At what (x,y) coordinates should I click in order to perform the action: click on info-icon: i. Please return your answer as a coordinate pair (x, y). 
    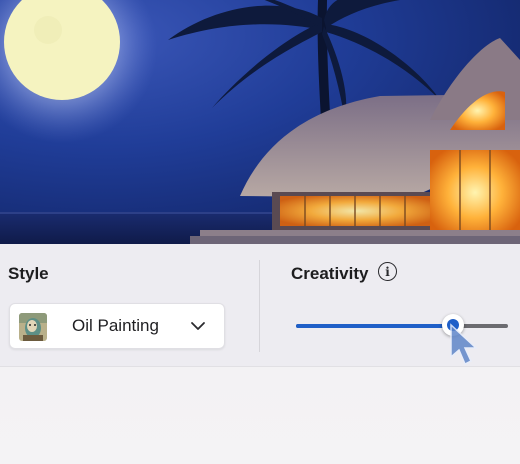
    Looking at the image, I should click on (387, 271).